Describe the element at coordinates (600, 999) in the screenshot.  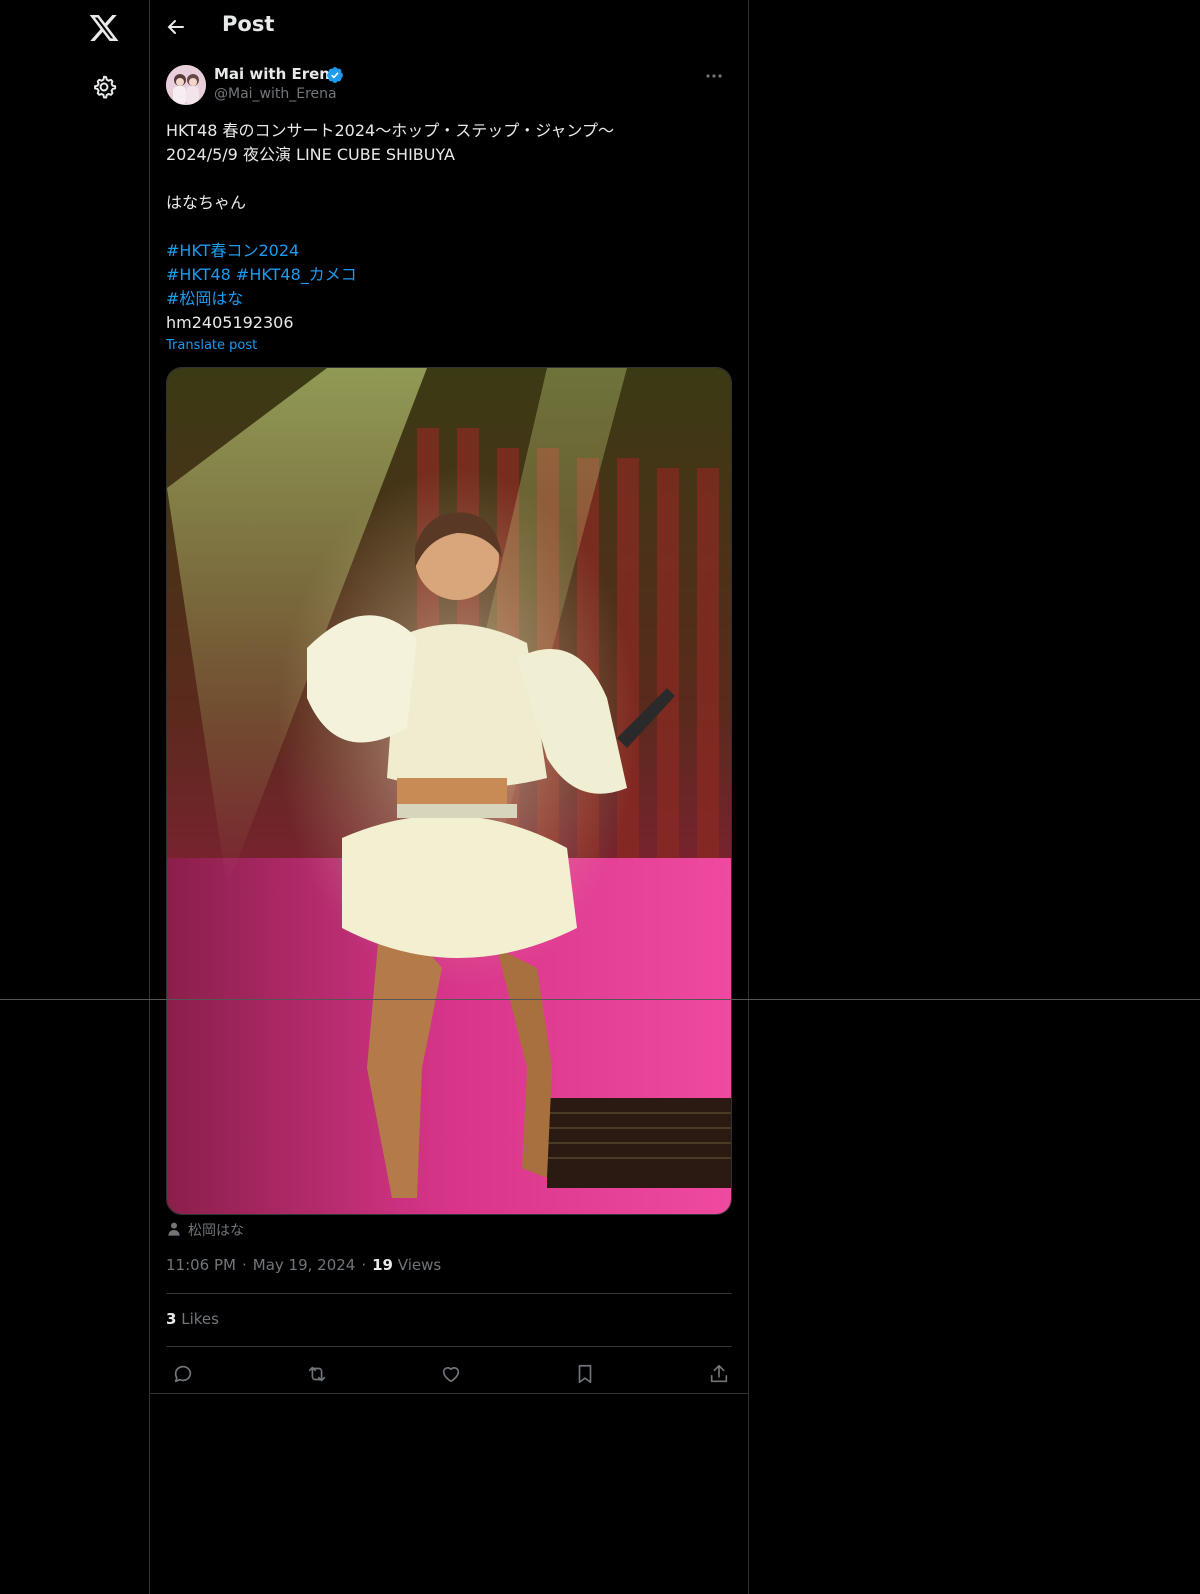
I see `overlay-guide-line` at that location.